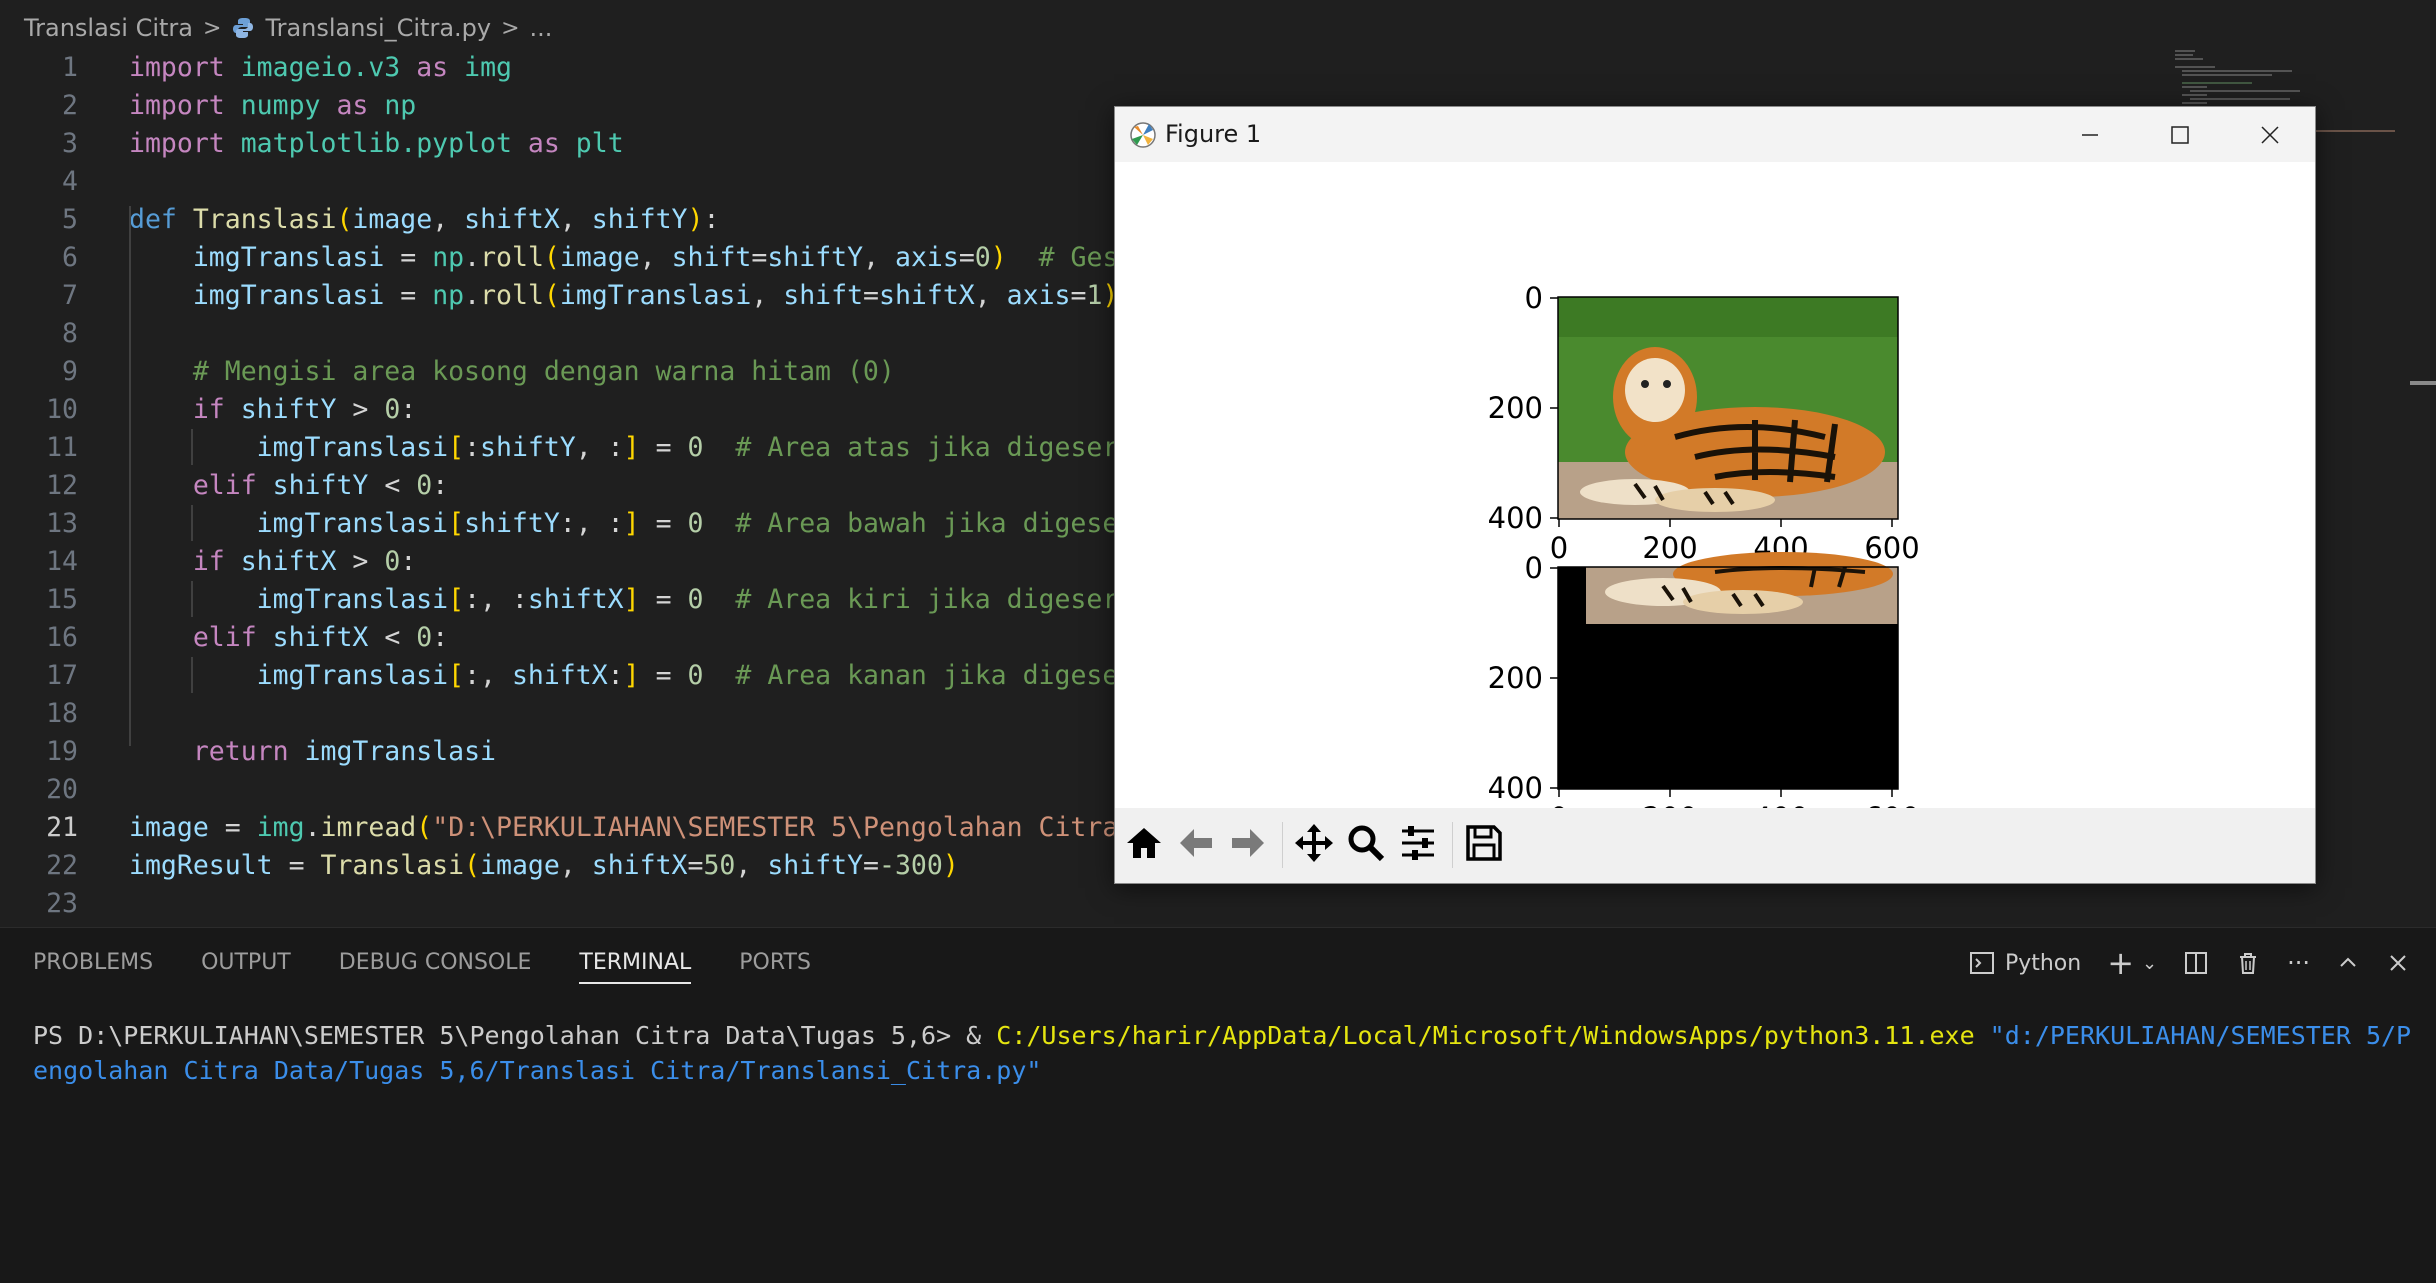 The width and height of the screenshot is (2436, 1283). I want to click on plot-original: 0 200 400 0 200 400 600, so click(1704, 423).